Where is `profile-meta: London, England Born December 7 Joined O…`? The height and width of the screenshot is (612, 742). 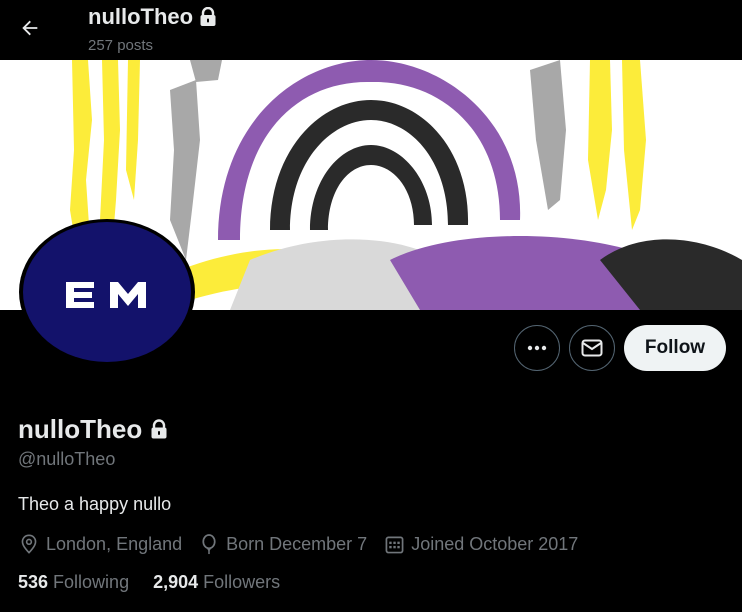 profile-meta: London, England Born December 7 Joined O… is located at coordinates (306, 544).